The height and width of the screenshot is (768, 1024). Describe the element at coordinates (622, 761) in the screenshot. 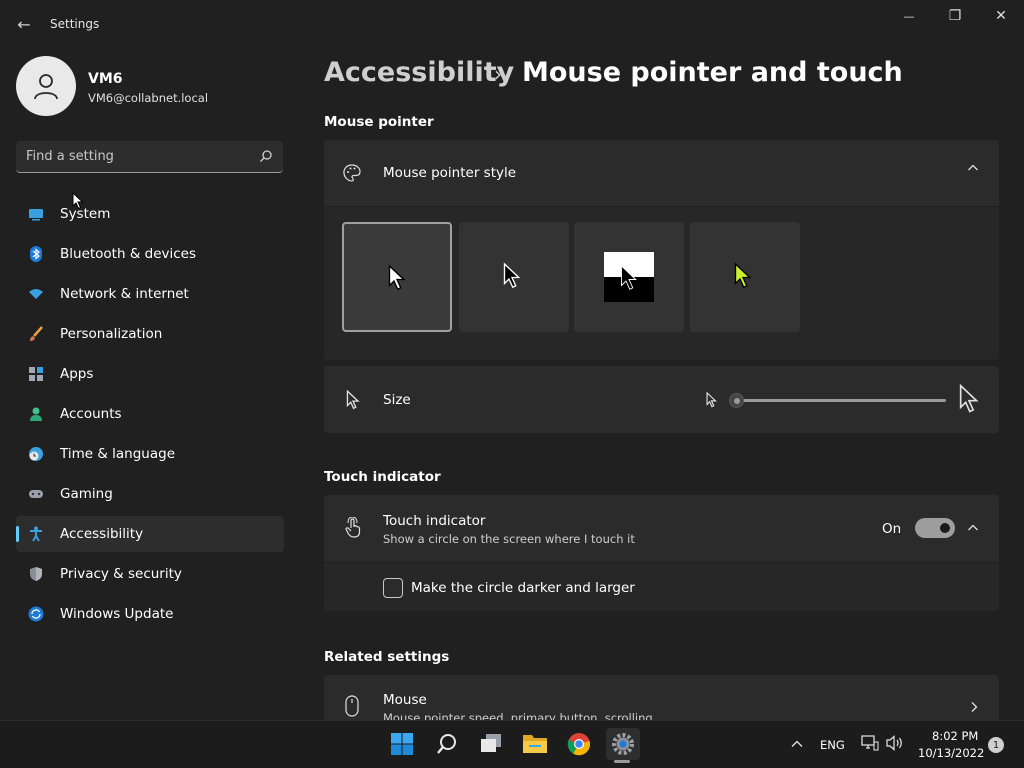

I see `active-app-indicator` at that location.